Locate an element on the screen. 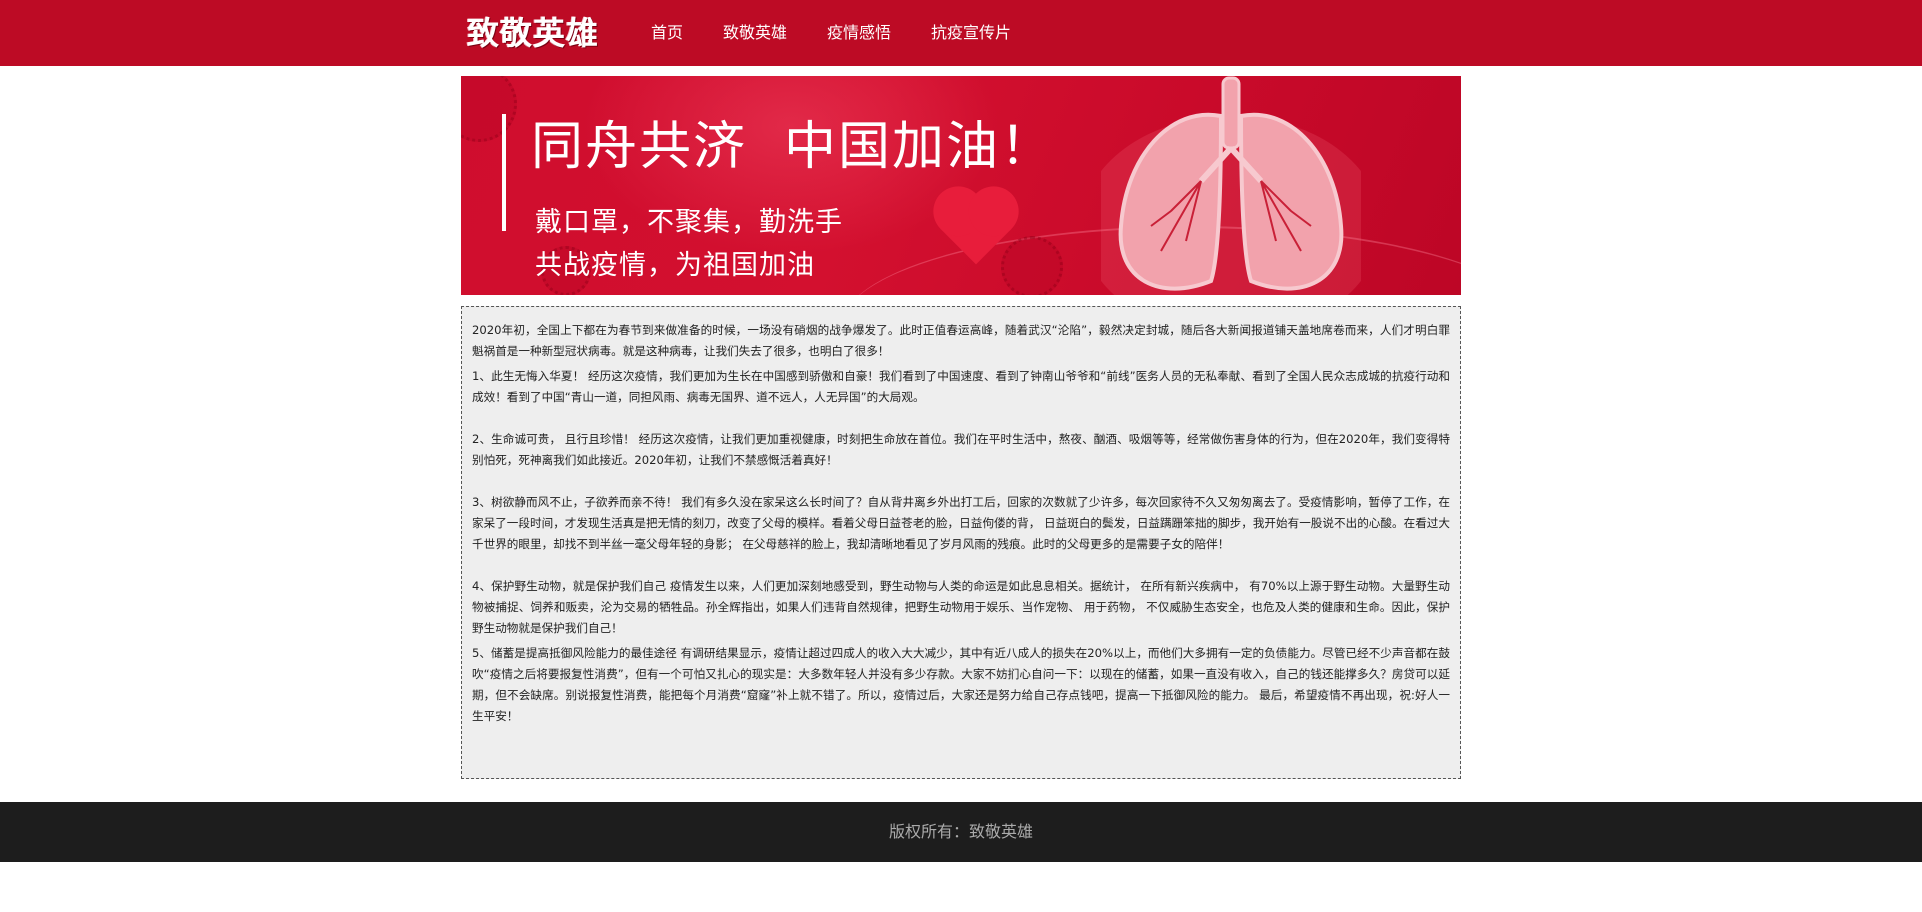 The image size is (1922, 912). site-footer: 版权所有：致敬英雄 is located at coordinates (961, 832).